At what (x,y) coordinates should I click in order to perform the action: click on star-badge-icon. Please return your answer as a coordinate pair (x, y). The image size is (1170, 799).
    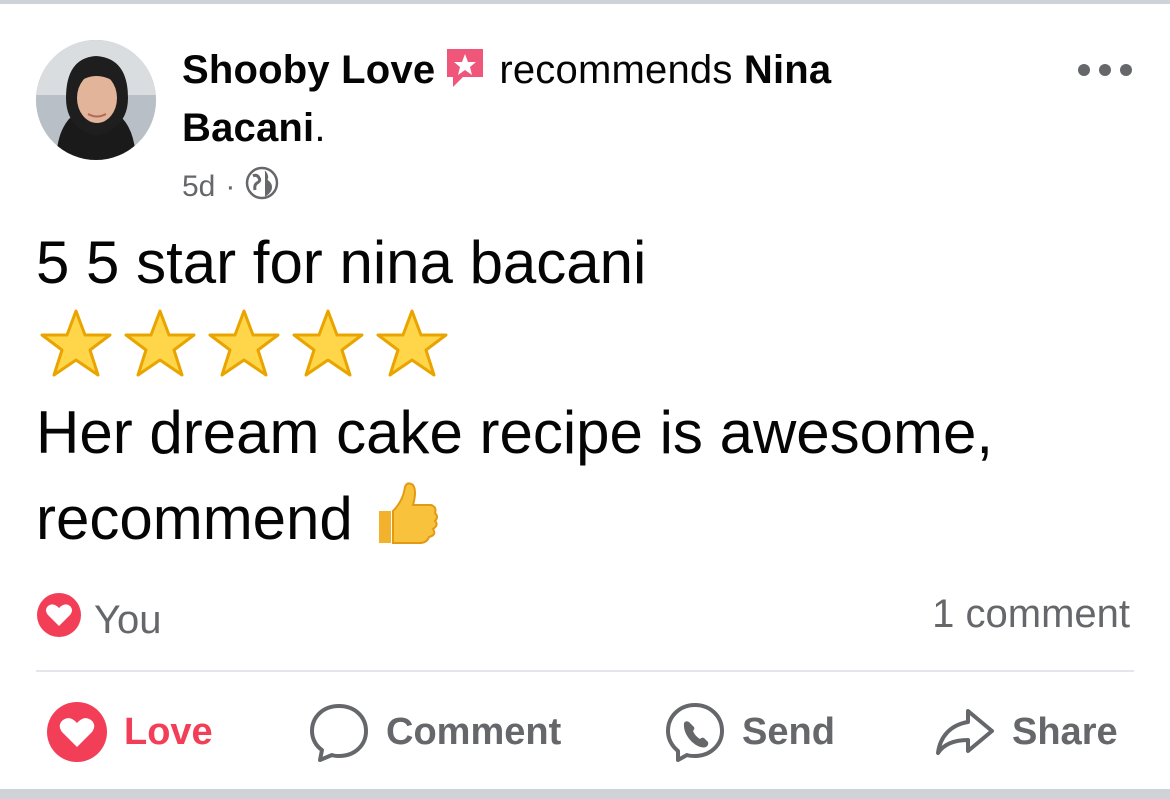
    Looking at the image, I should click on (465, 73).